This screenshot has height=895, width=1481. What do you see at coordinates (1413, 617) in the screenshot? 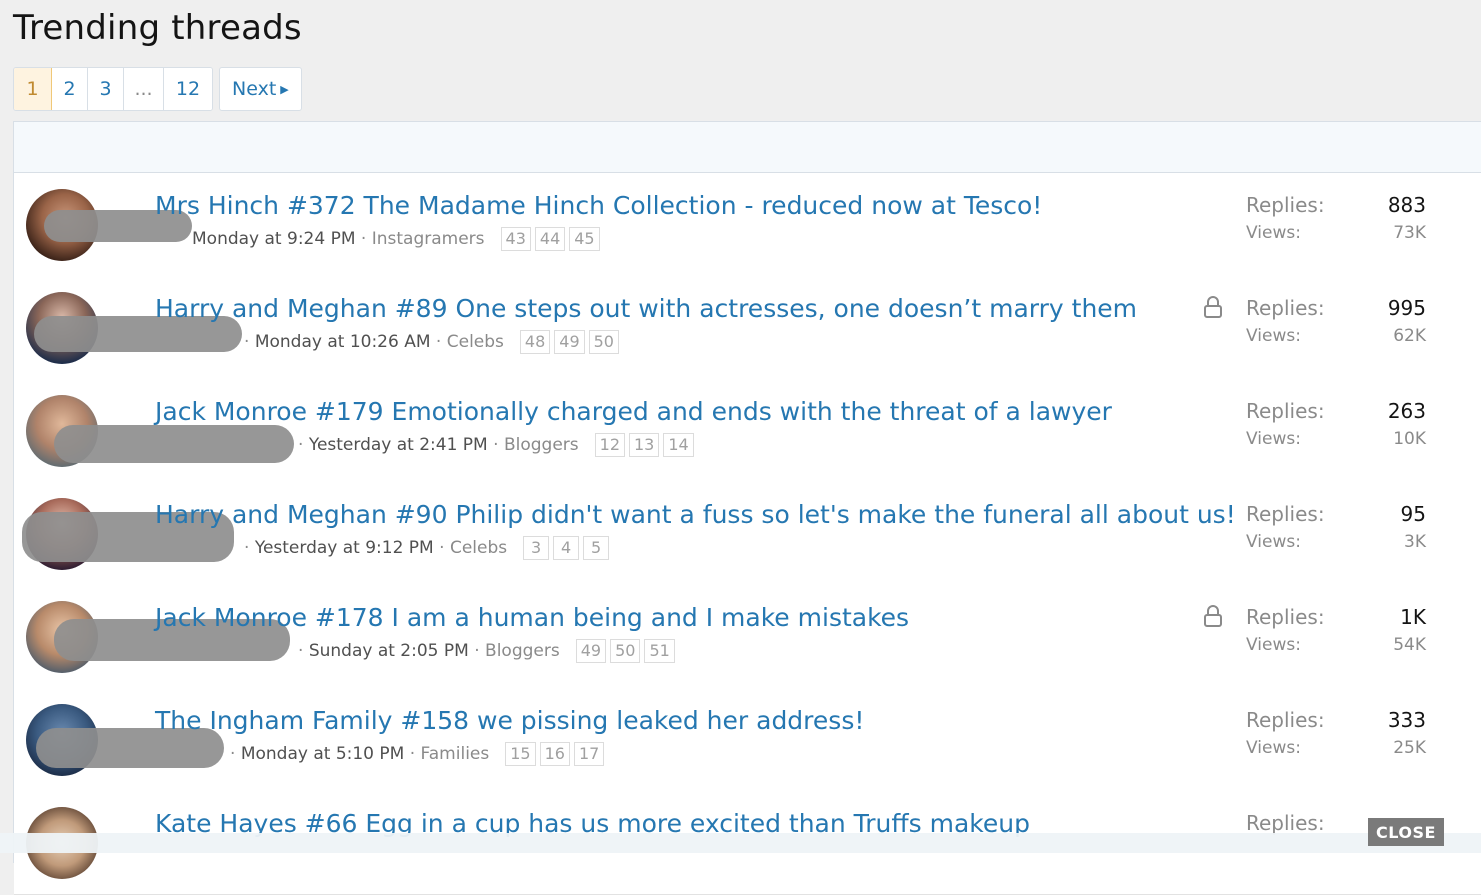
I see `replies-count: 1K` at bounding box center [1413, 617].